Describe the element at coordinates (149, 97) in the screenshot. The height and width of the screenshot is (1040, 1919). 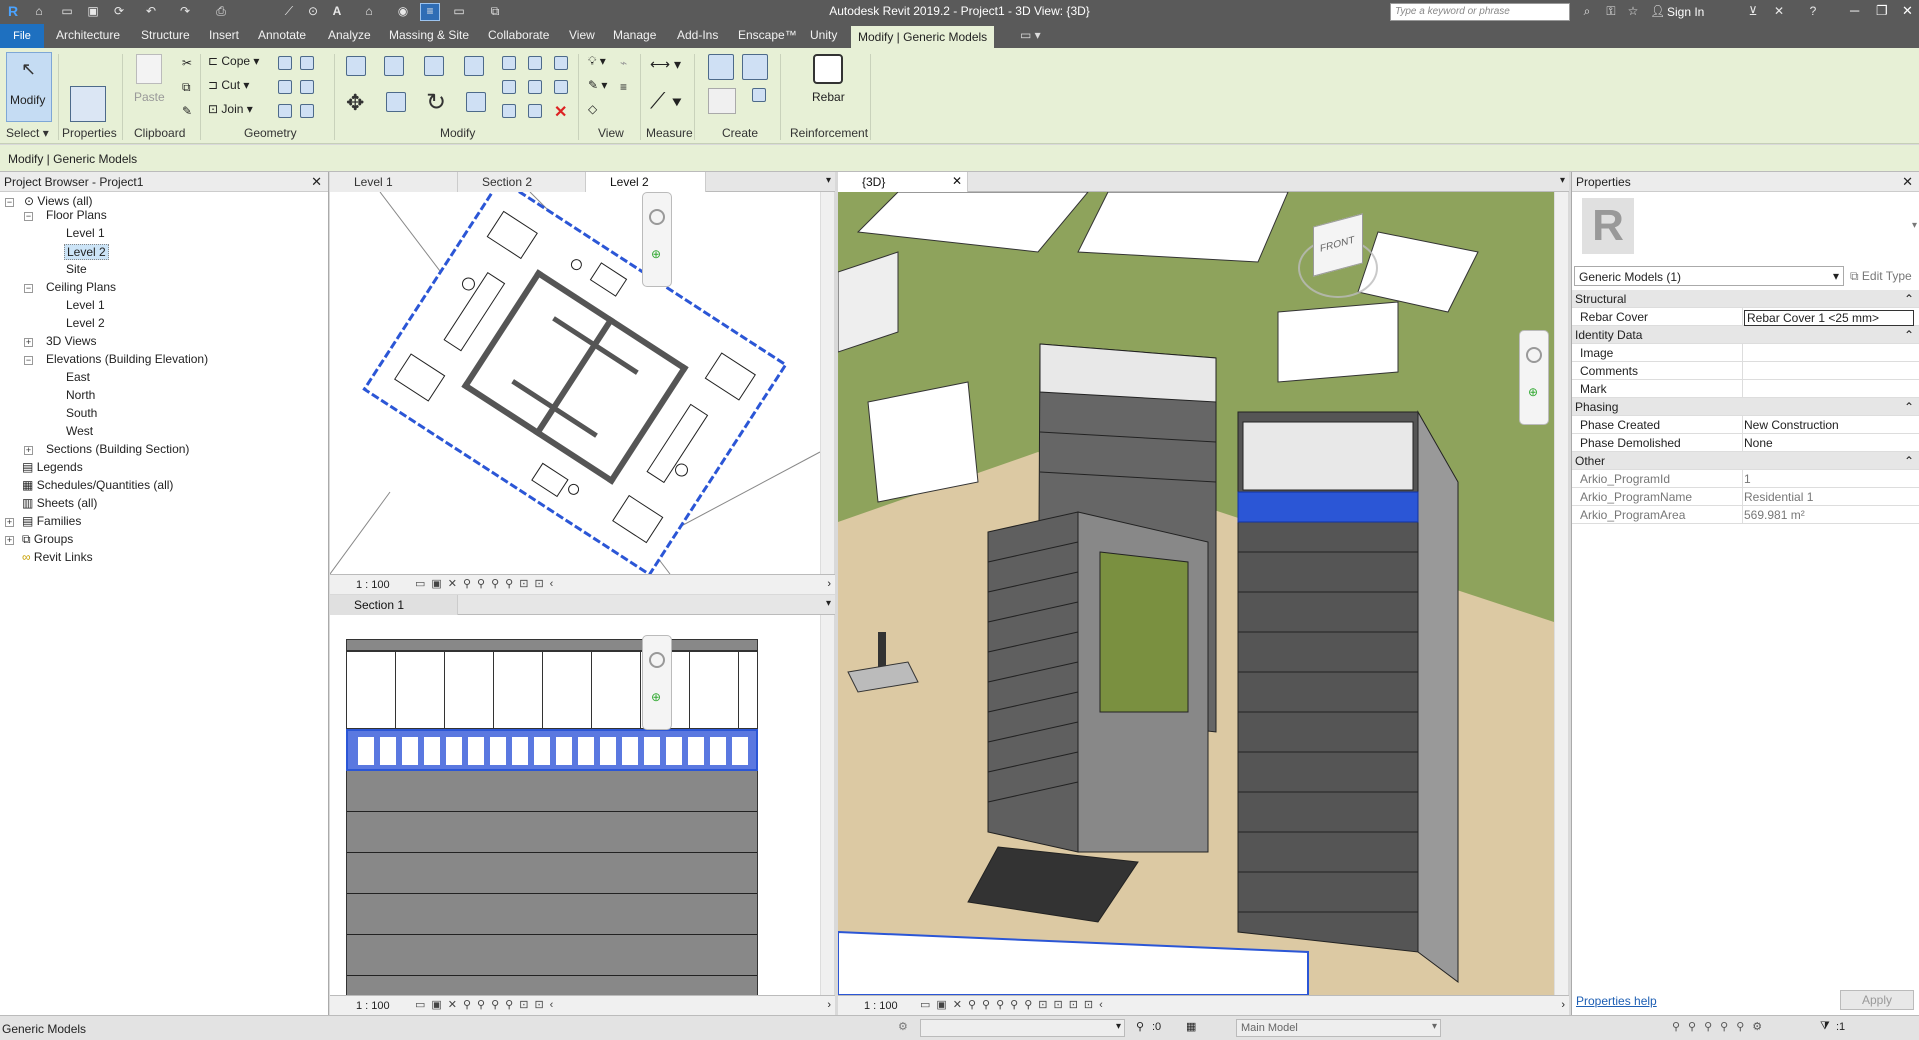
I see `paste-button: Paste` at that location.